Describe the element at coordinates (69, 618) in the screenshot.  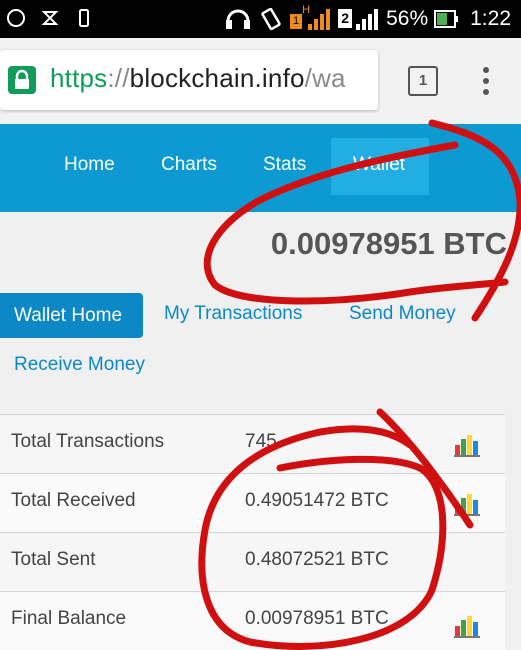
I see `row-label: Final Balance` at that location.